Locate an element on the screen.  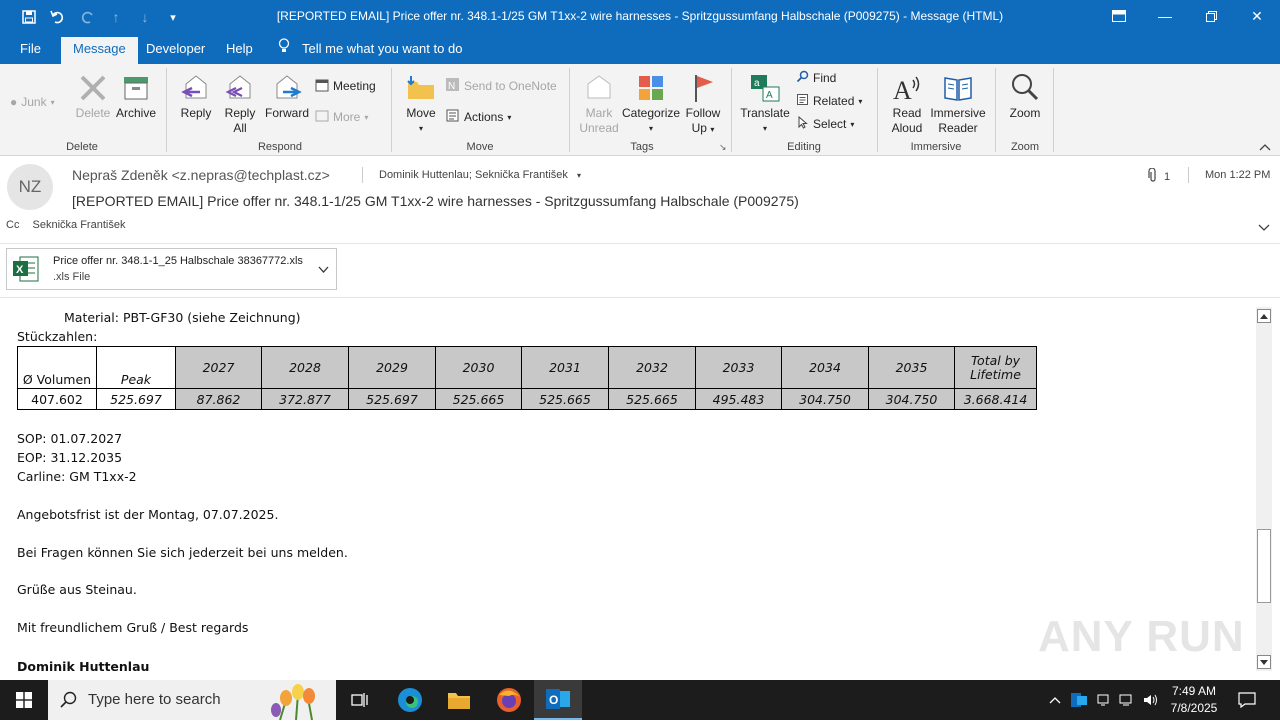
attachment-type: .xls File is located at coordinates (72, 277).